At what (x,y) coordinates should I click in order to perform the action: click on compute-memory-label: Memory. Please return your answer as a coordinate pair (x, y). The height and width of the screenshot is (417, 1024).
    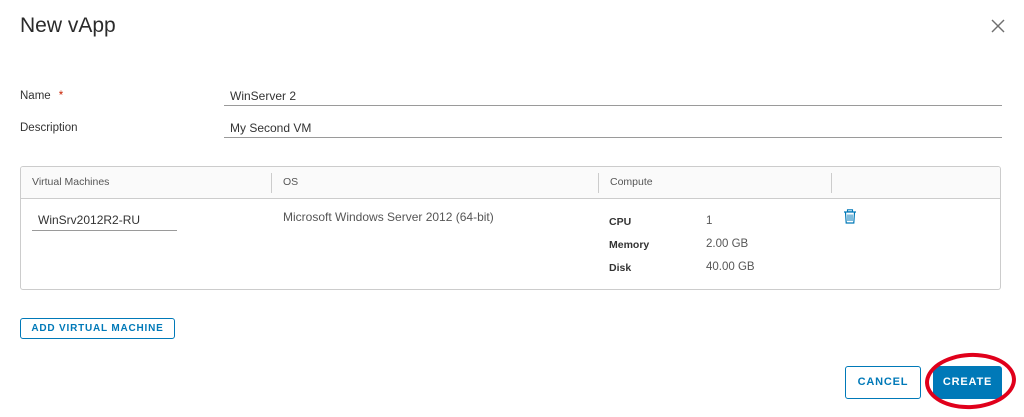
    Looking at the image, I should click on (629, 245).